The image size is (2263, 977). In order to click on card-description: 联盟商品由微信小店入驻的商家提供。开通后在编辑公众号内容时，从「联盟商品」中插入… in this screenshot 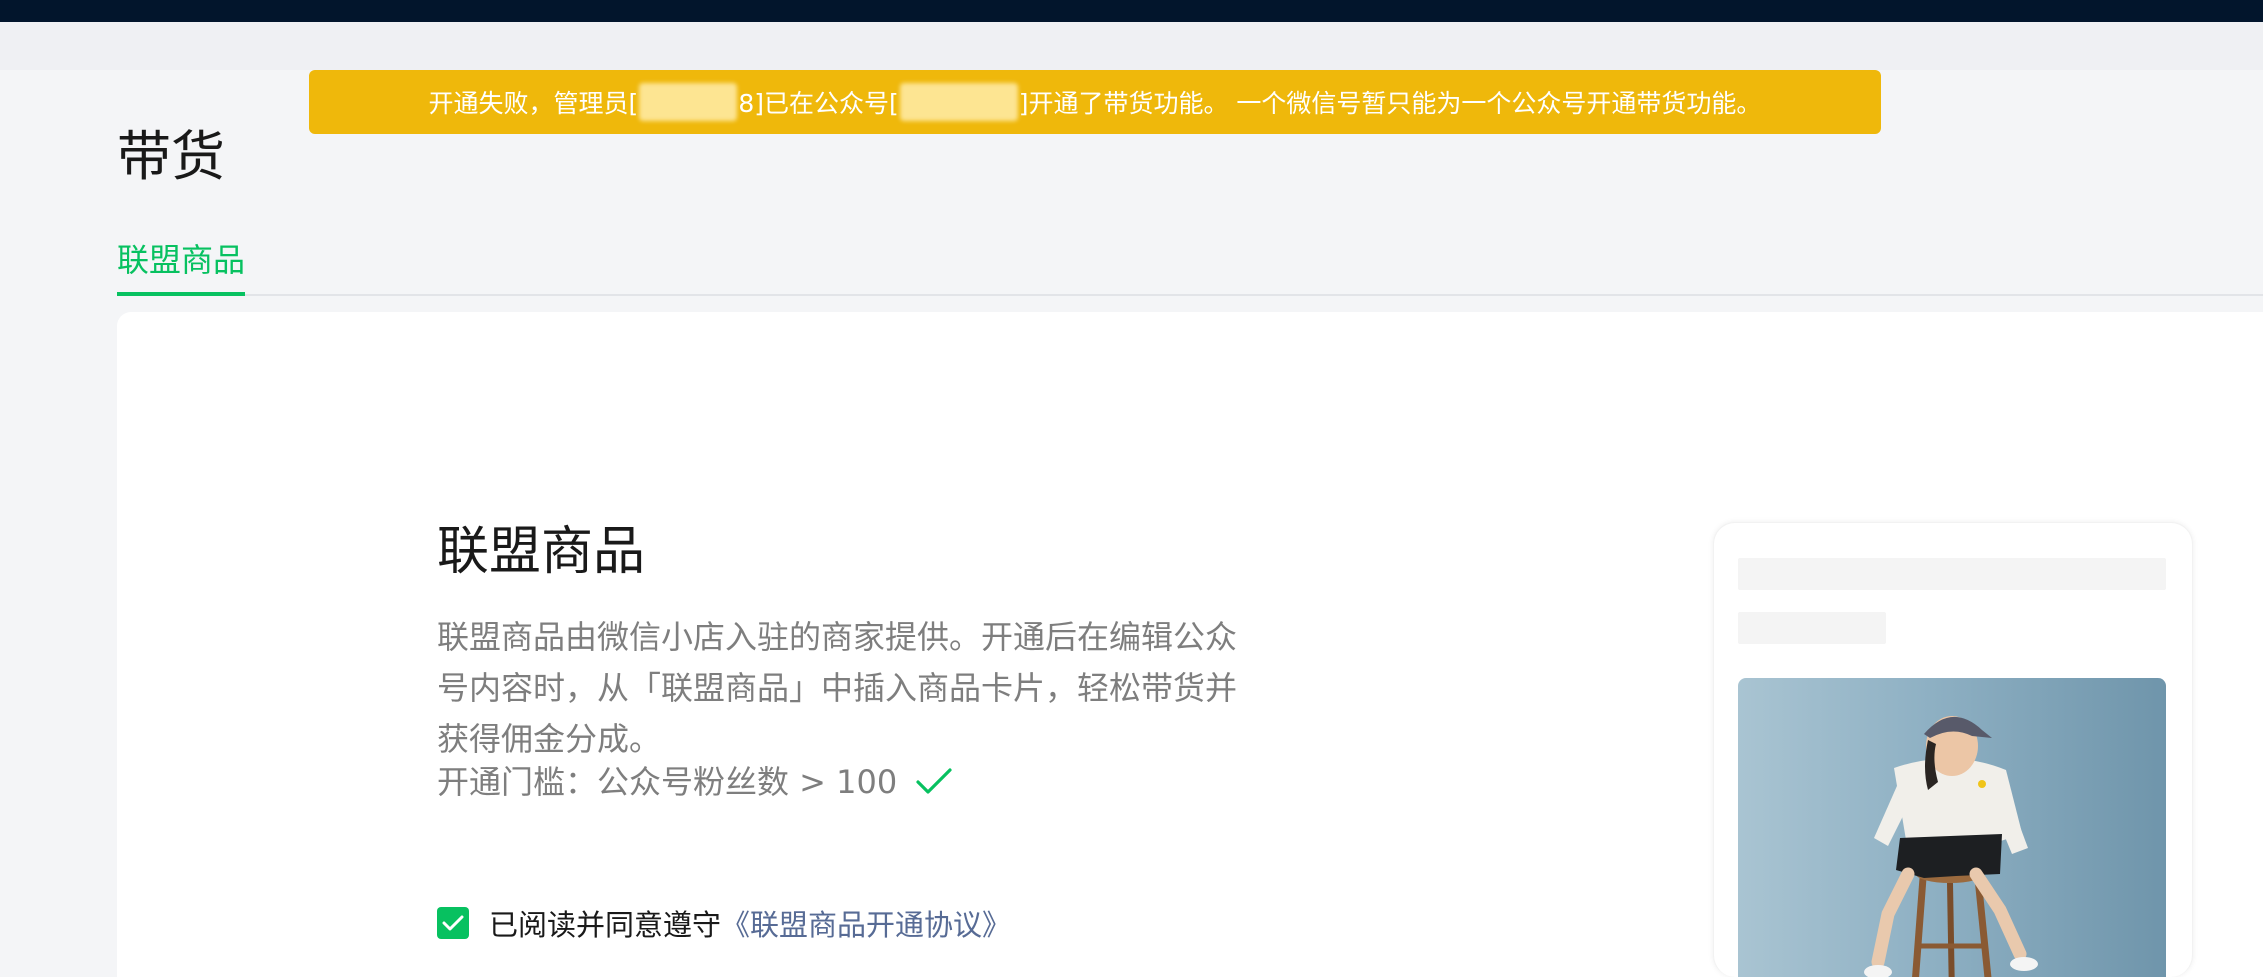, I will do `click(837, 688)`.